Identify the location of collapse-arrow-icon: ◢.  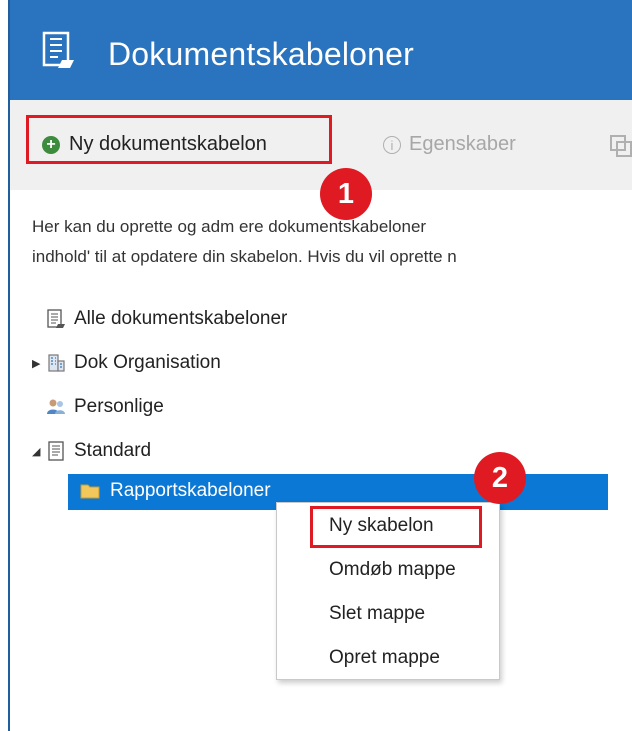
(36, 451).